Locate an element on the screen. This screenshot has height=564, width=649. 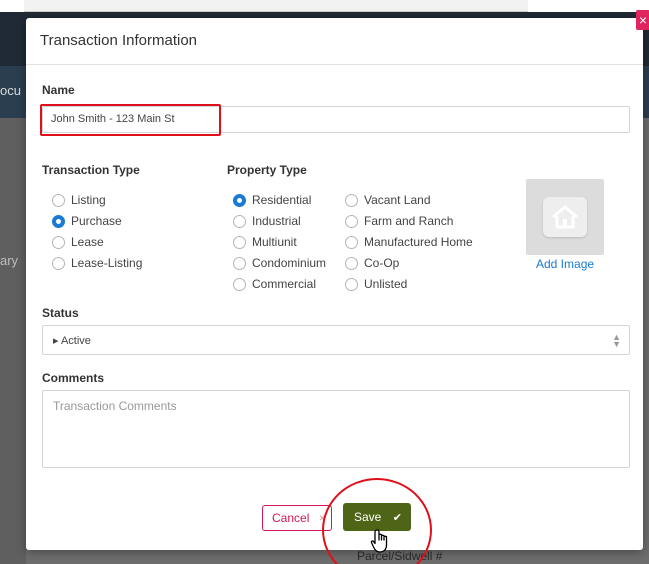
radio-option-label: Lease is located at coordinates (87, 242).